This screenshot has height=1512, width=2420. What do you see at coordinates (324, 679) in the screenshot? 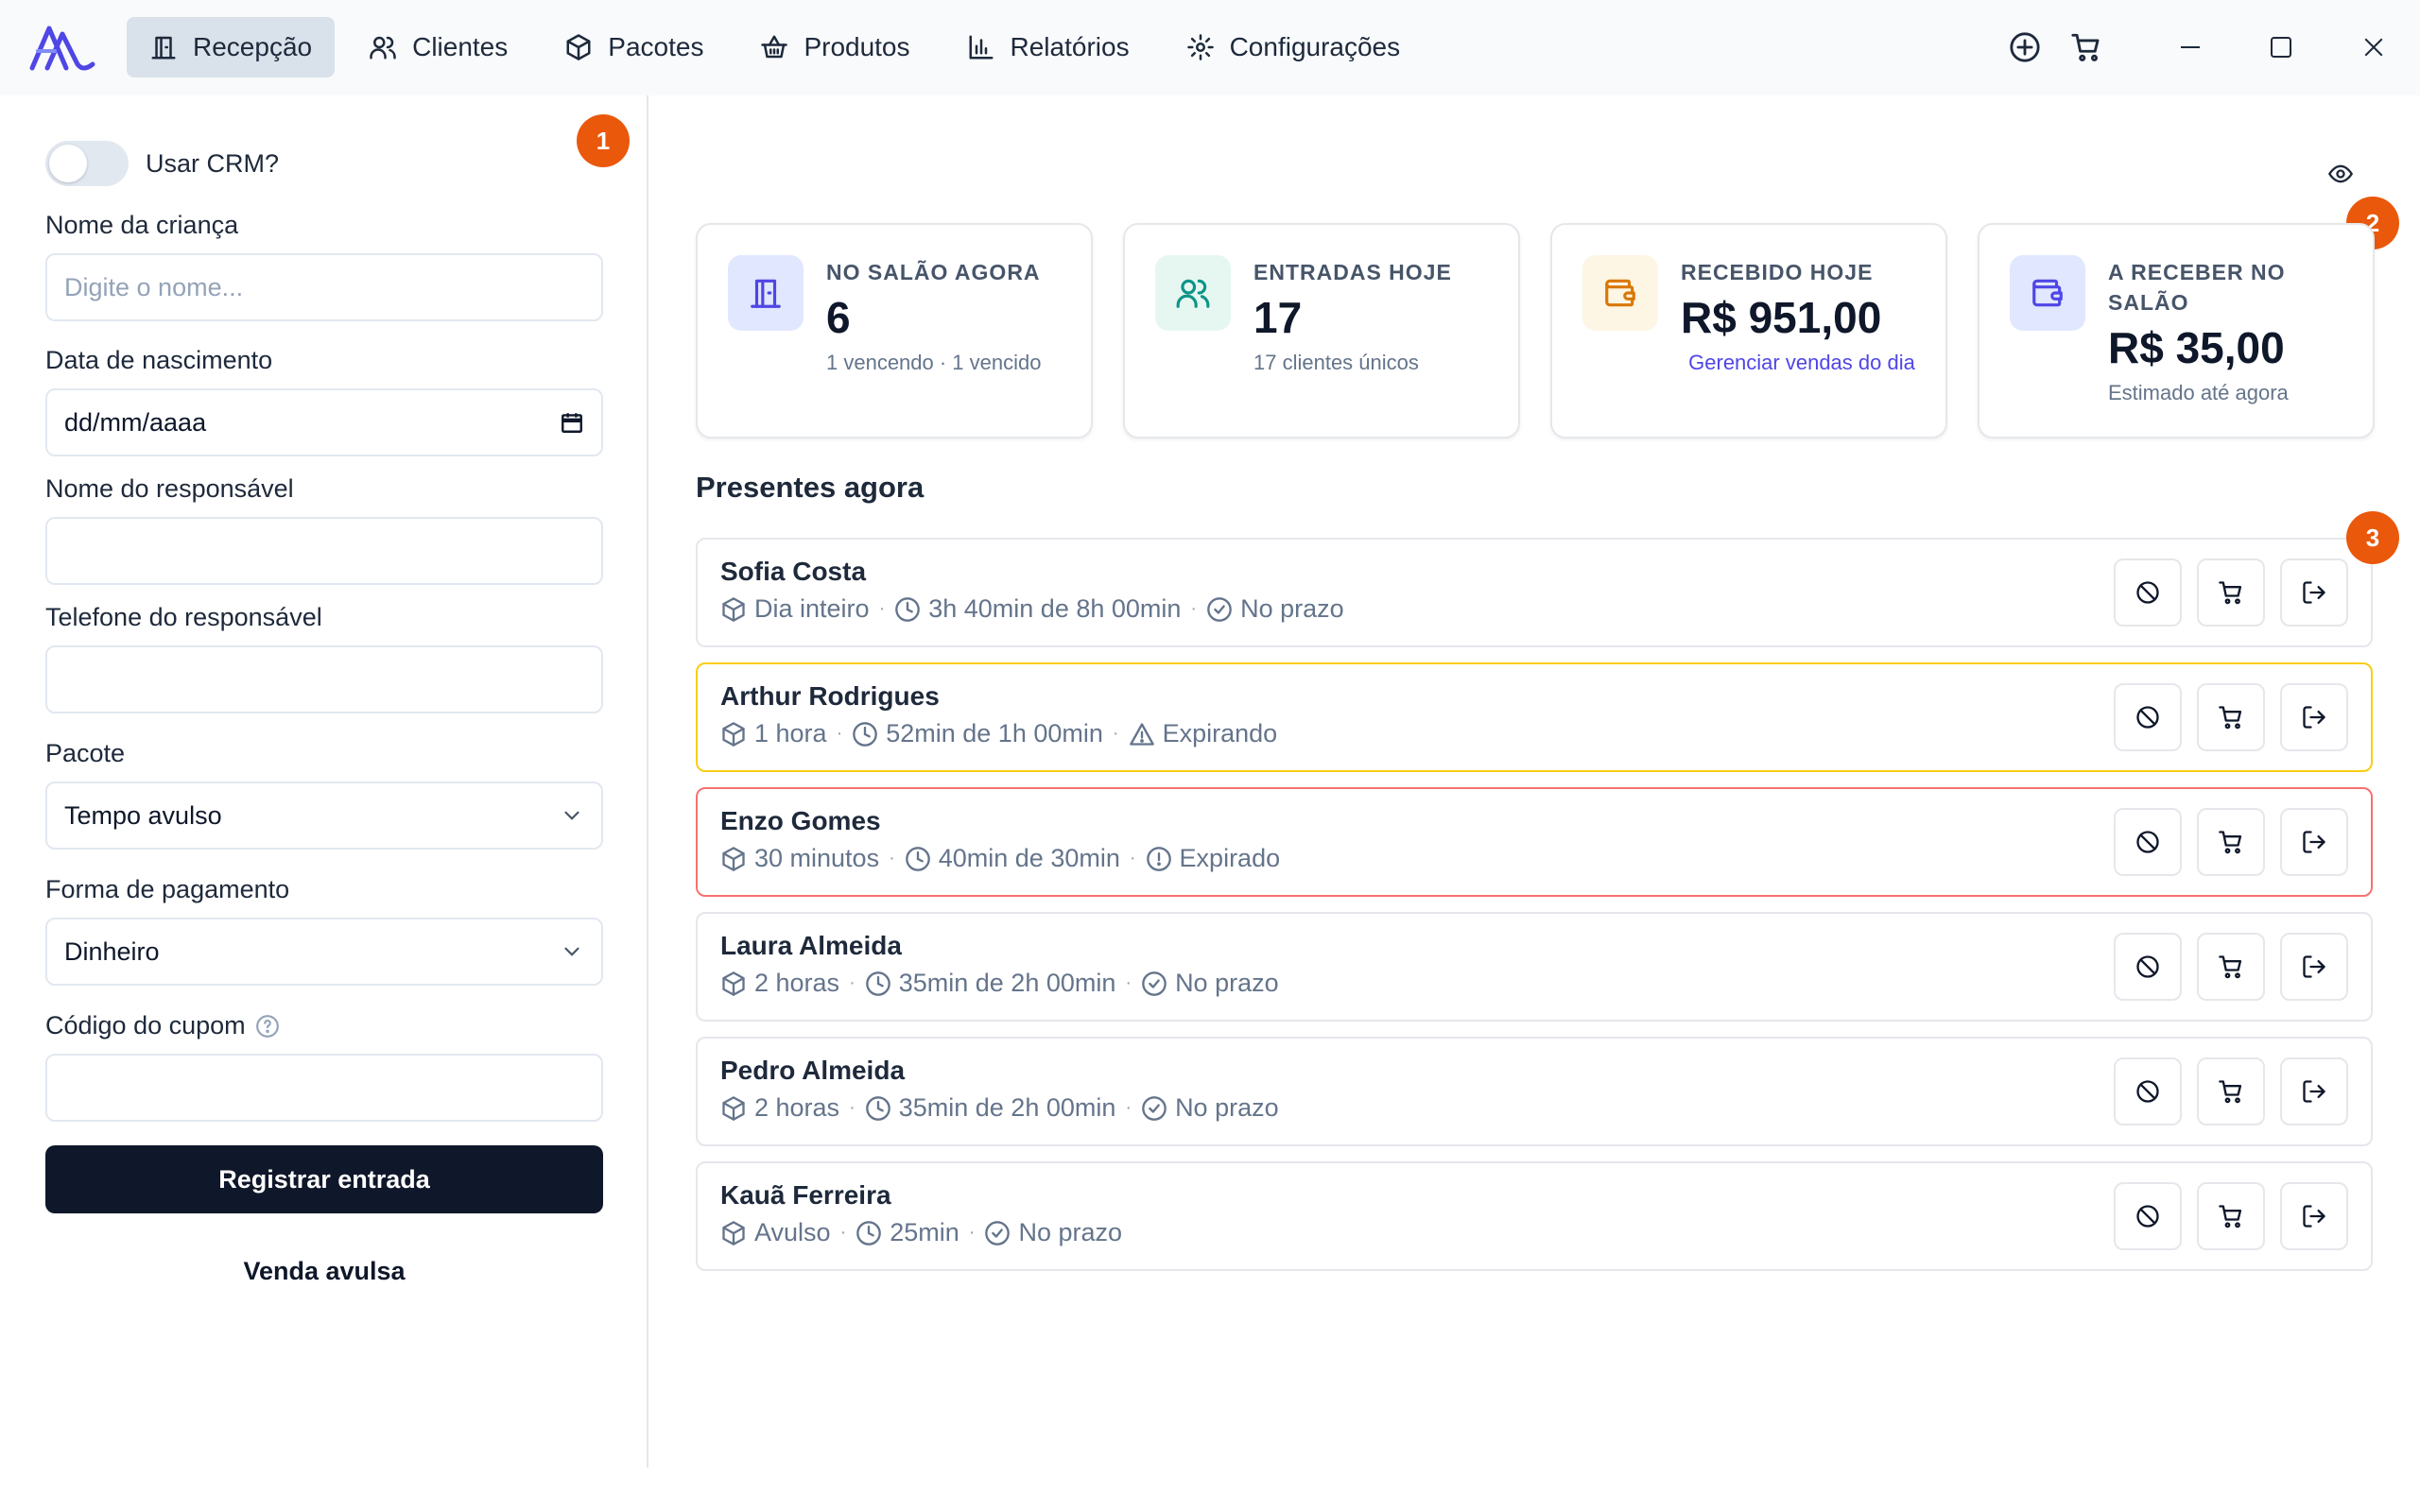
I see `guardian-phone-input` at bounding box center [324, 679].